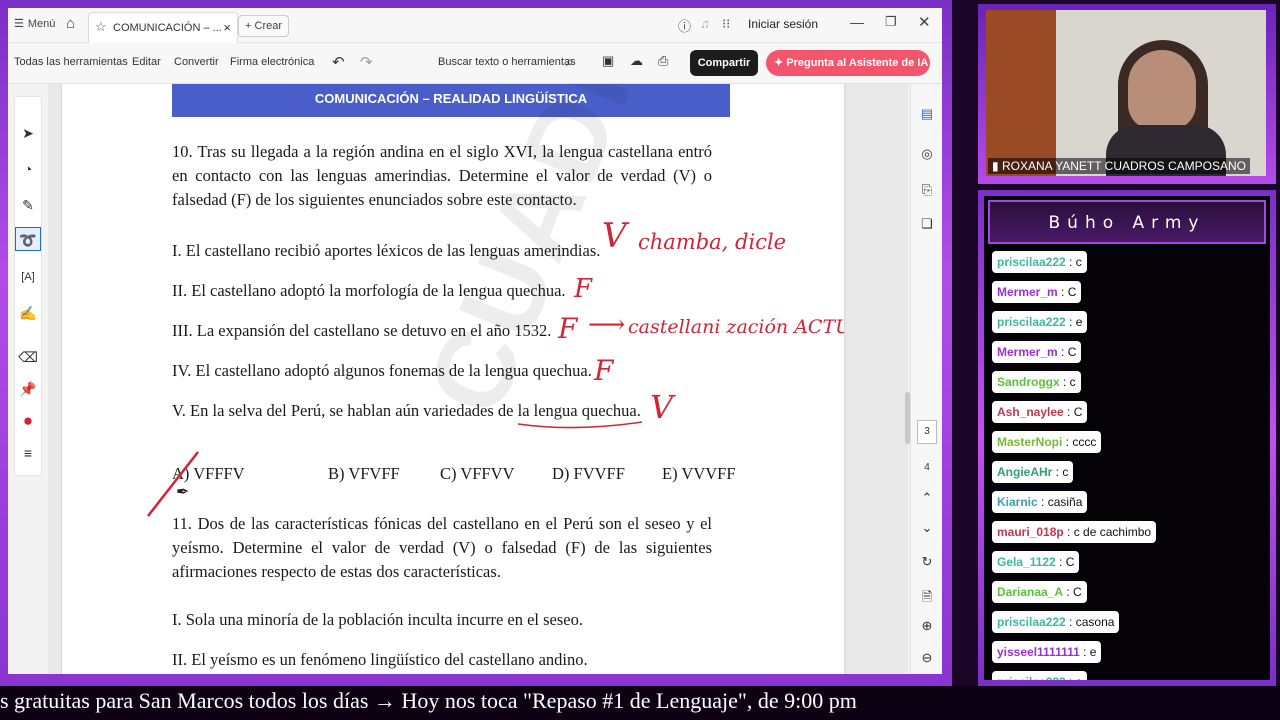 This screenshot has height=720, width=1280. I want to click on undo-icon: ↶, so click(338, 62).